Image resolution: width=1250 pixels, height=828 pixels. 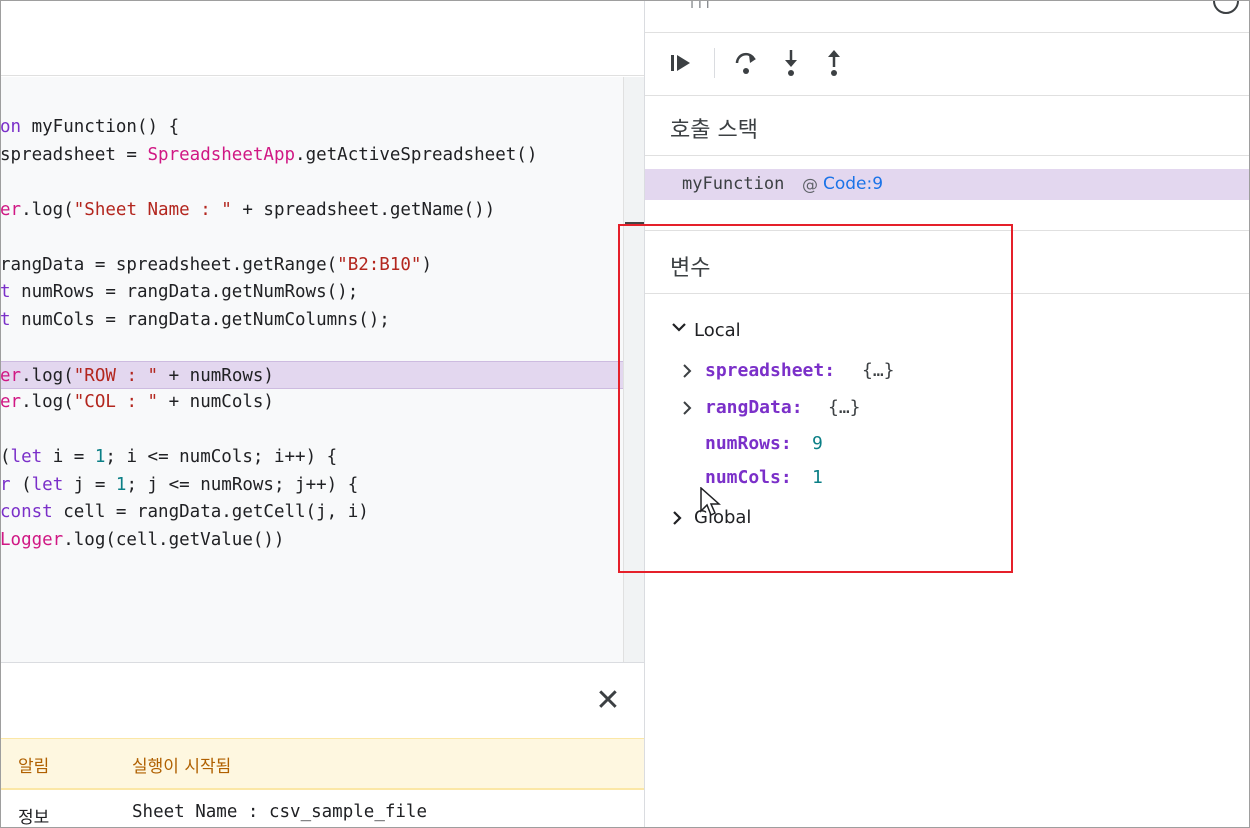 I want to click on code-token: spreadsheet =, so click(x=74, y=154).